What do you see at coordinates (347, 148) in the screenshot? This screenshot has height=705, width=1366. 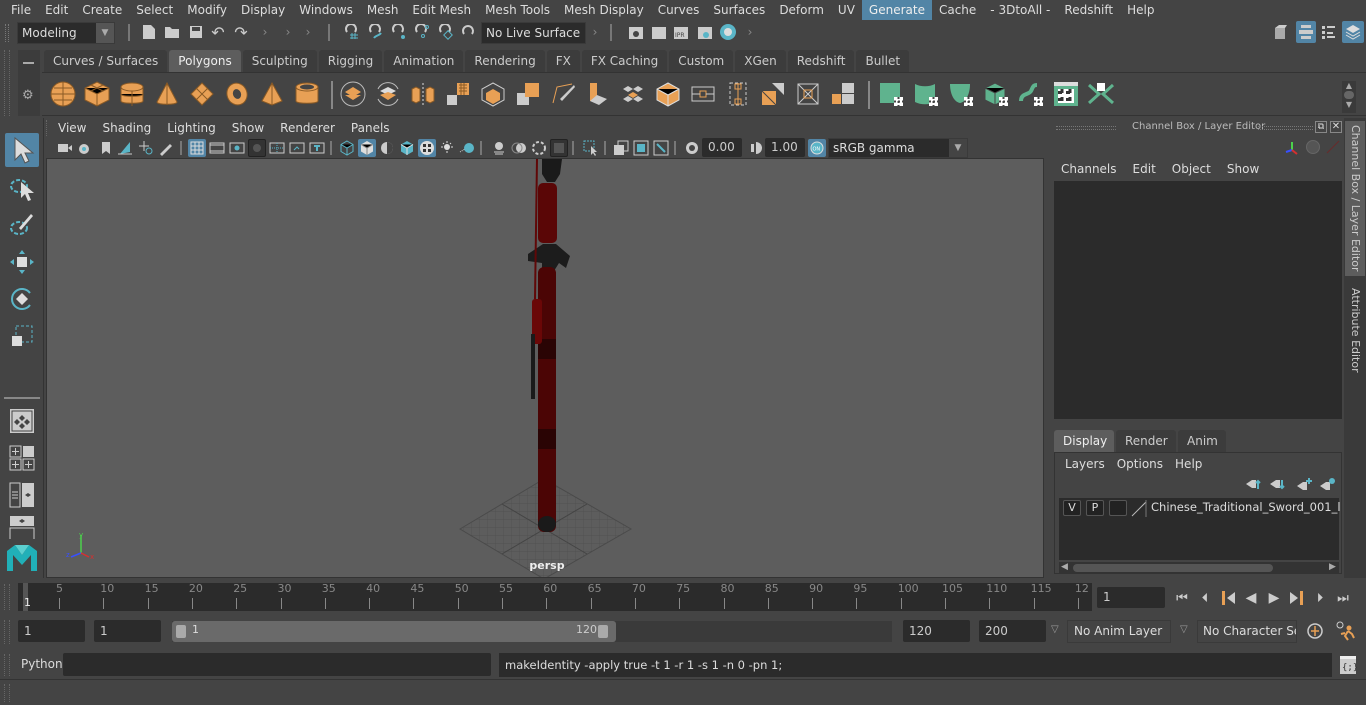 I see `wireframe-icon` at bounding box center [347, 148].